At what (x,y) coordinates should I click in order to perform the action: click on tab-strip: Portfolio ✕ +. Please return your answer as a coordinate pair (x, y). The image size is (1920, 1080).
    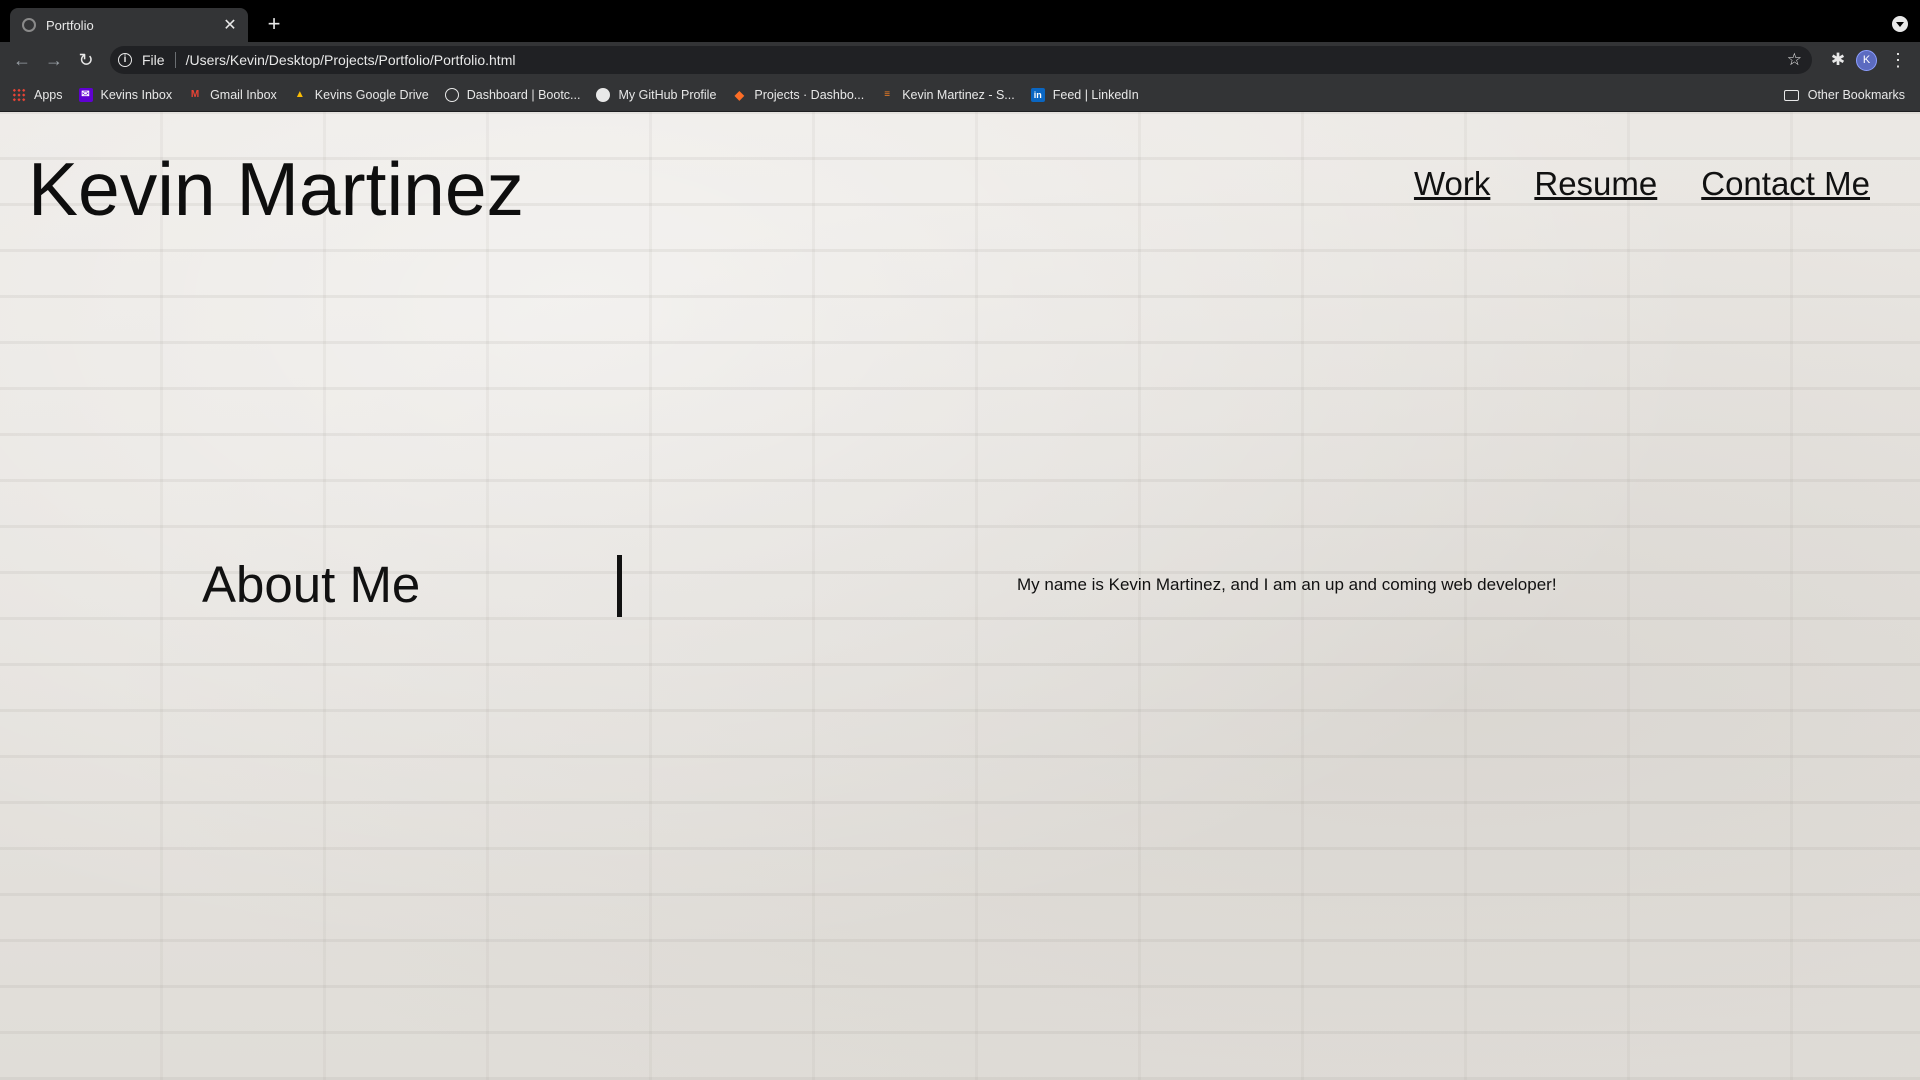
    Looking at the image, I should click on (960, 21).